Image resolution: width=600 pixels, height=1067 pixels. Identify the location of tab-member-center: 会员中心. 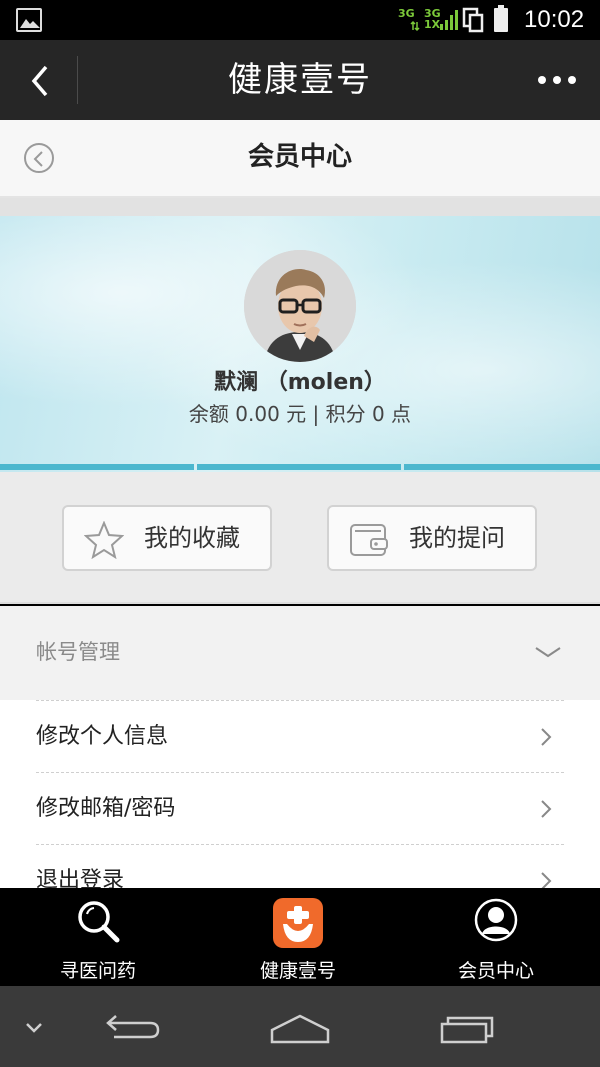
(496, 937).